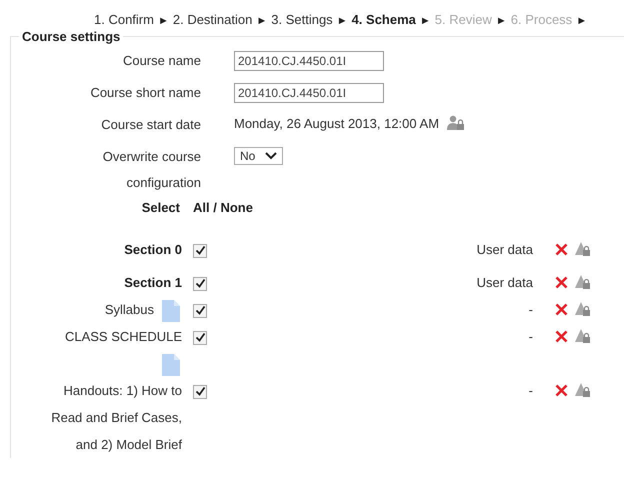  I want to click on chevron-down-icon, so click(271, 156).